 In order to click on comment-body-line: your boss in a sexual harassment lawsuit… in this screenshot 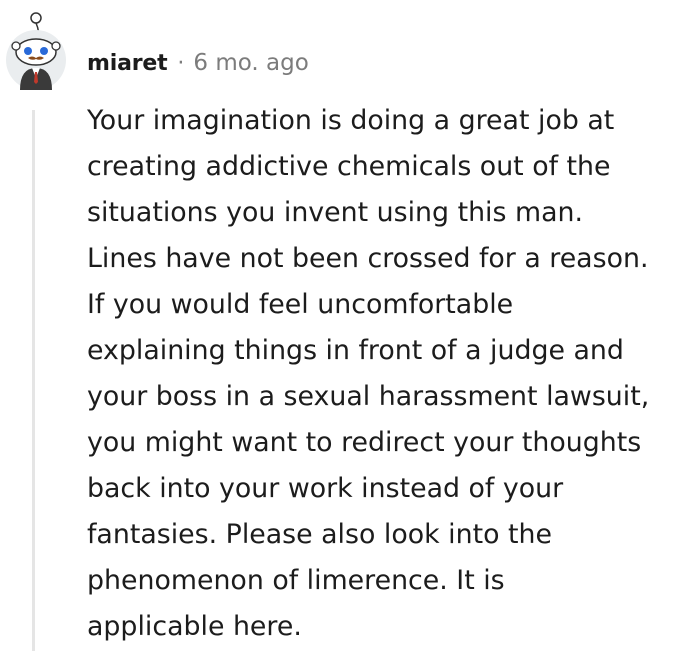, I will do `click(368, 396)`.